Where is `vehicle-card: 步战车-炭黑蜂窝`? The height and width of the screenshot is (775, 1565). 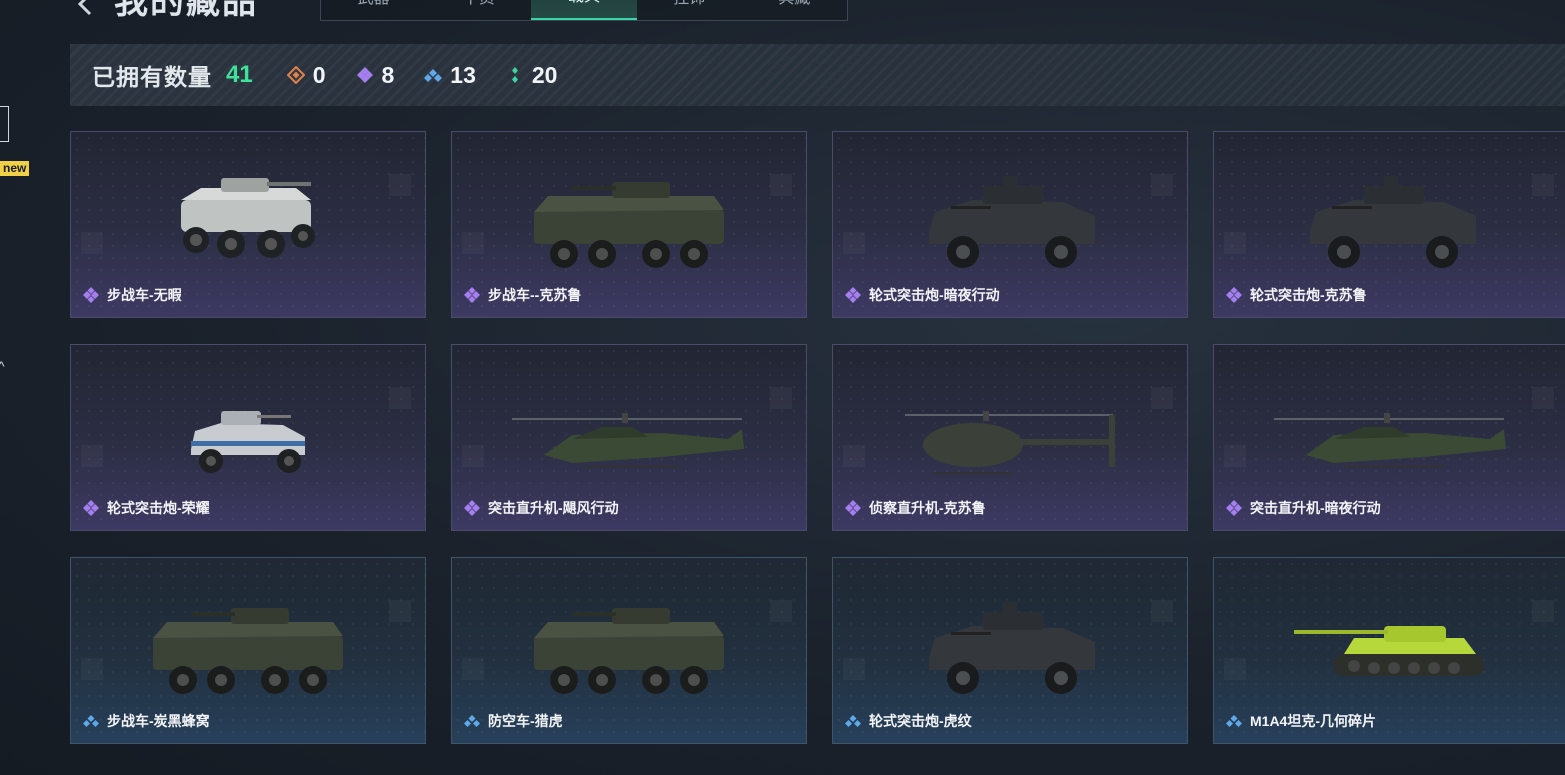 vehicle-card: 步战车-炭黑蜂窝 is located at coordinates (248, 650).